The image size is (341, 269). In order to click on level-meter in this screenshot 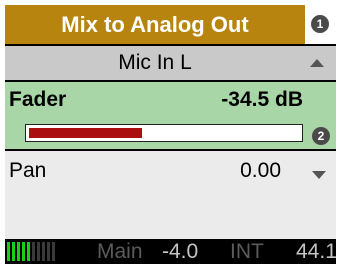, I will do `click(31, 251)`.